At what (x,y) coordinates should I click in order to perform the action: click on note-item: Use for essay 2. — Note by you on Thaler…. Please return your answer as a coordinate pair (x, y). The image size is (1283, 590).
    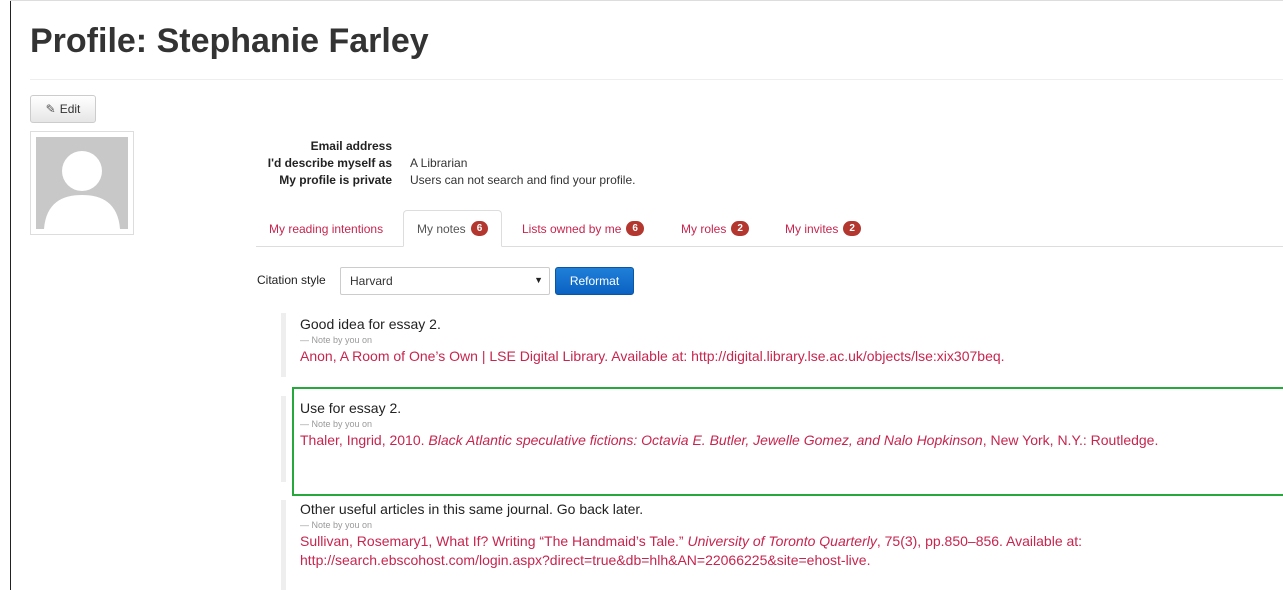
    Looking at the image, I should click on (782, 439).